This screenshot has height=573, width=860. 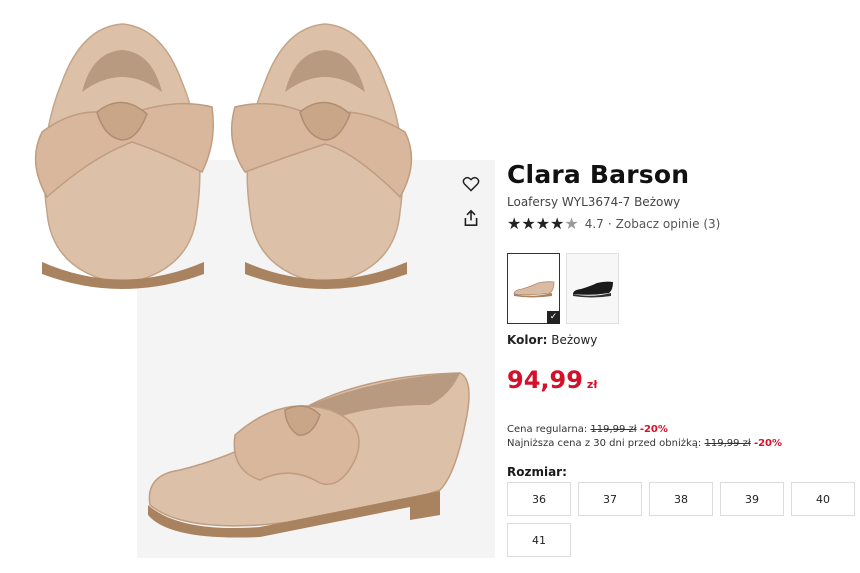 I want to click on color-value: Beżowy, so click(x=574, y=340).